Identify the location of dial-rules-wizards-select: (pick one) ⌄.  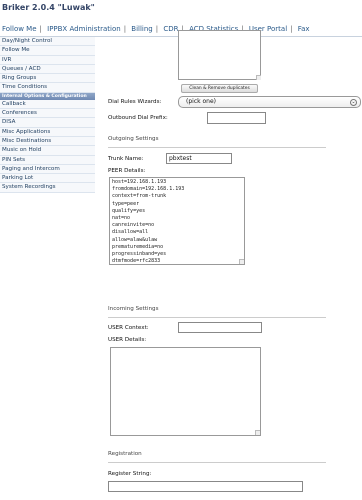
(269, 102).